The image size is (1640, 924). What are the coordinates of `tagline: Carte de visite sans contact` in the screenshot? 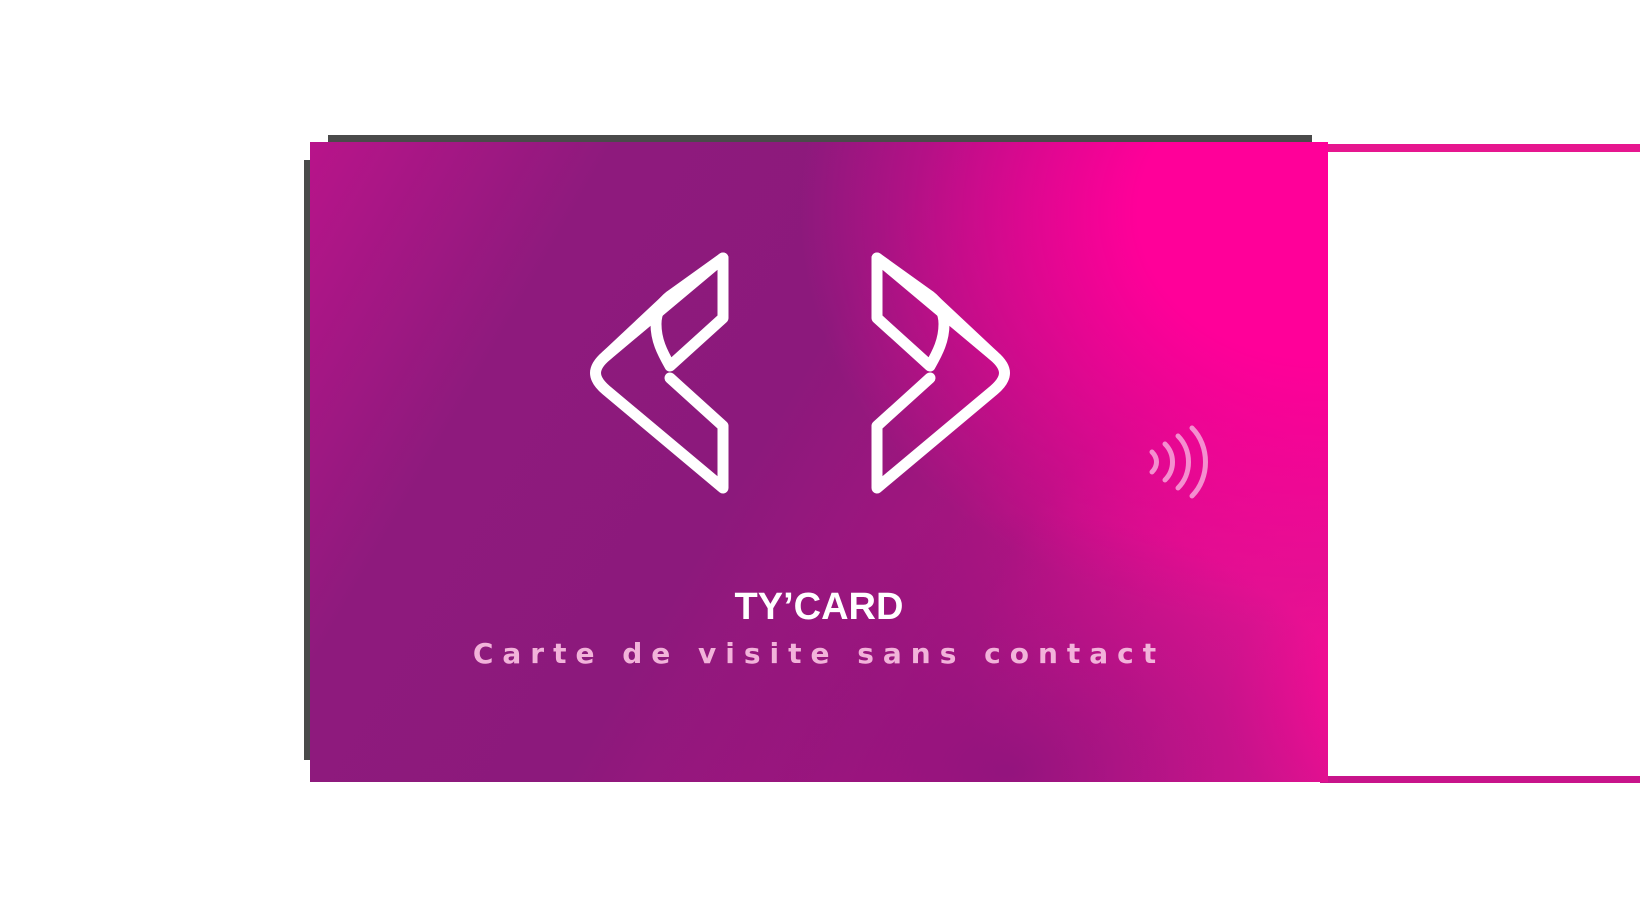 It's located at (819, 653).